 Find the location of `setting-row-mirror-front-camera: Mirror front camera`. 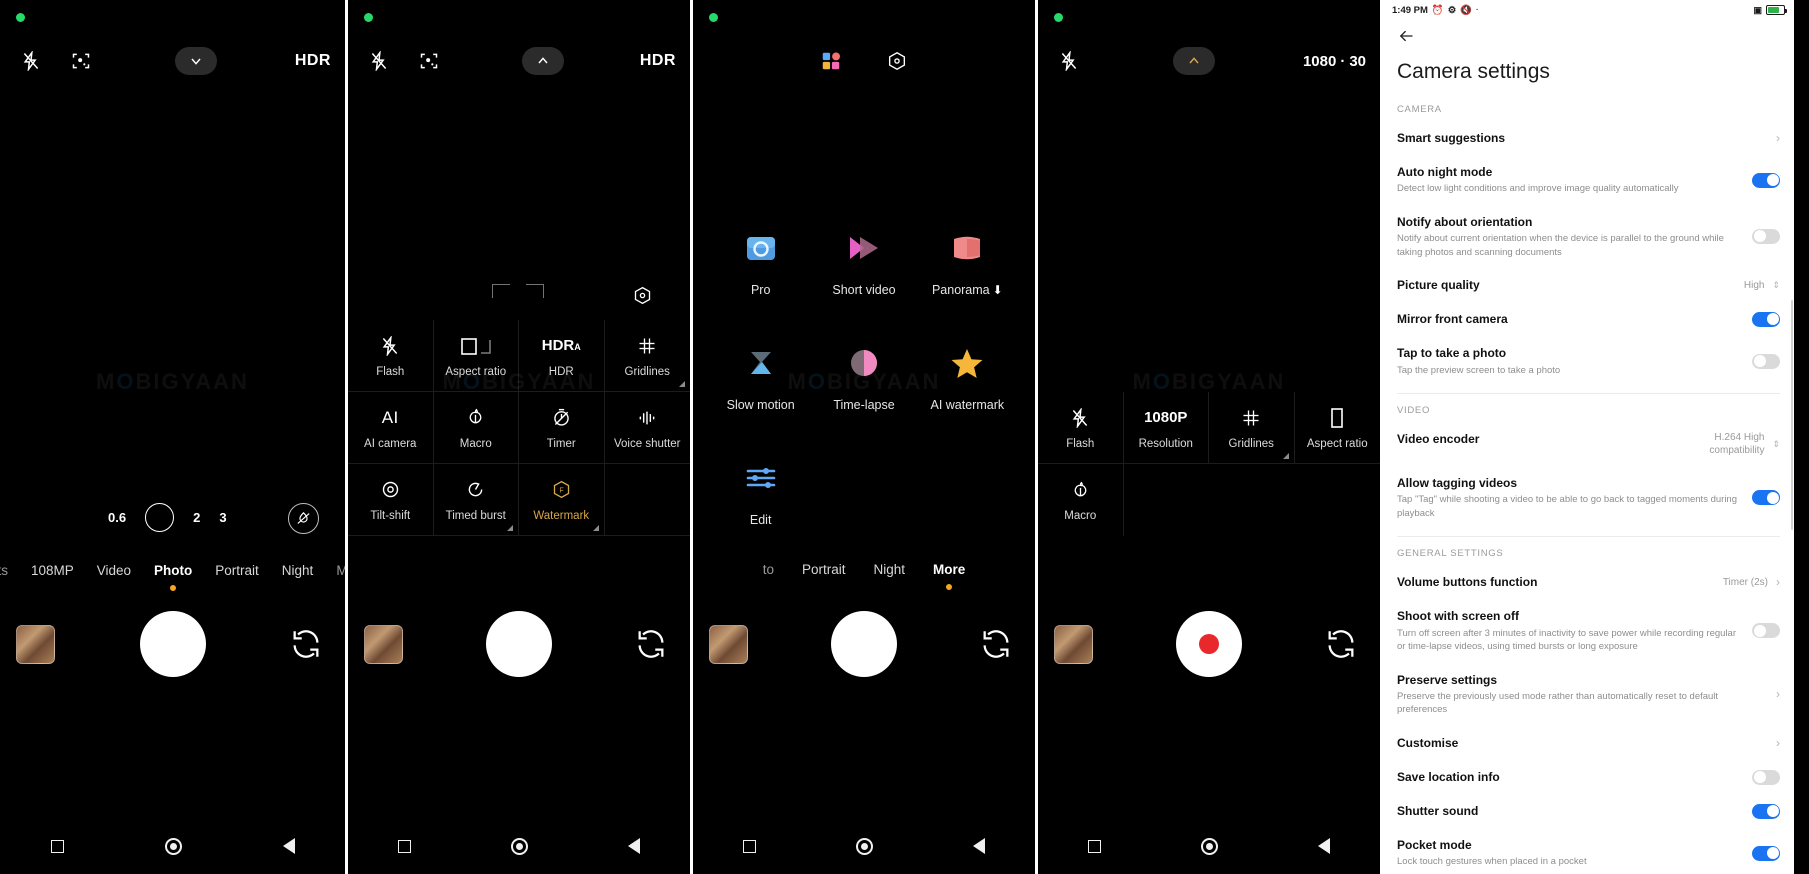

setting-row-mirror-front-camera: Mirror front camera is located at coordinates (1588, 319).